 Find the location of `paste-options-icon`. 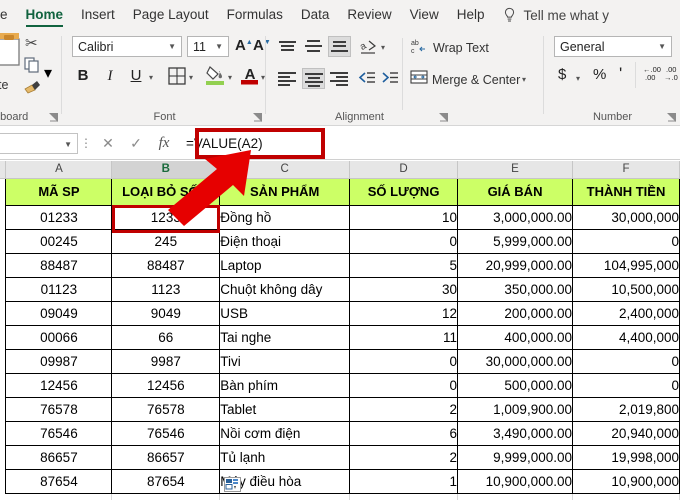

paste-options-icon is located at coordinates (232, 484).